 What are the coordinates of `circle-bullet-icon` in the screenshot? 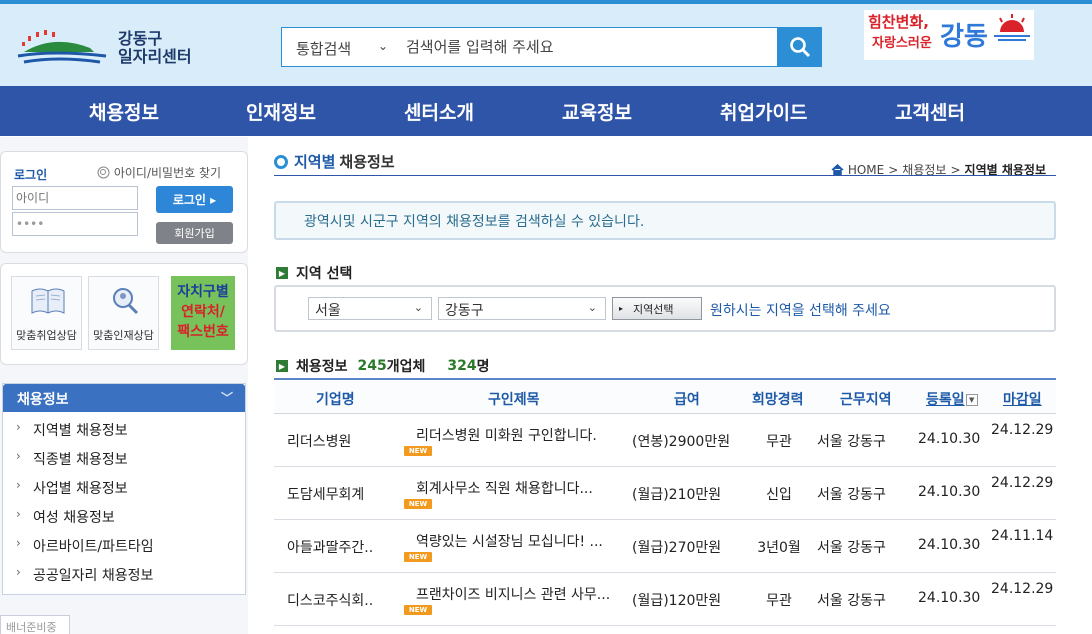 It's located at (281, 161).